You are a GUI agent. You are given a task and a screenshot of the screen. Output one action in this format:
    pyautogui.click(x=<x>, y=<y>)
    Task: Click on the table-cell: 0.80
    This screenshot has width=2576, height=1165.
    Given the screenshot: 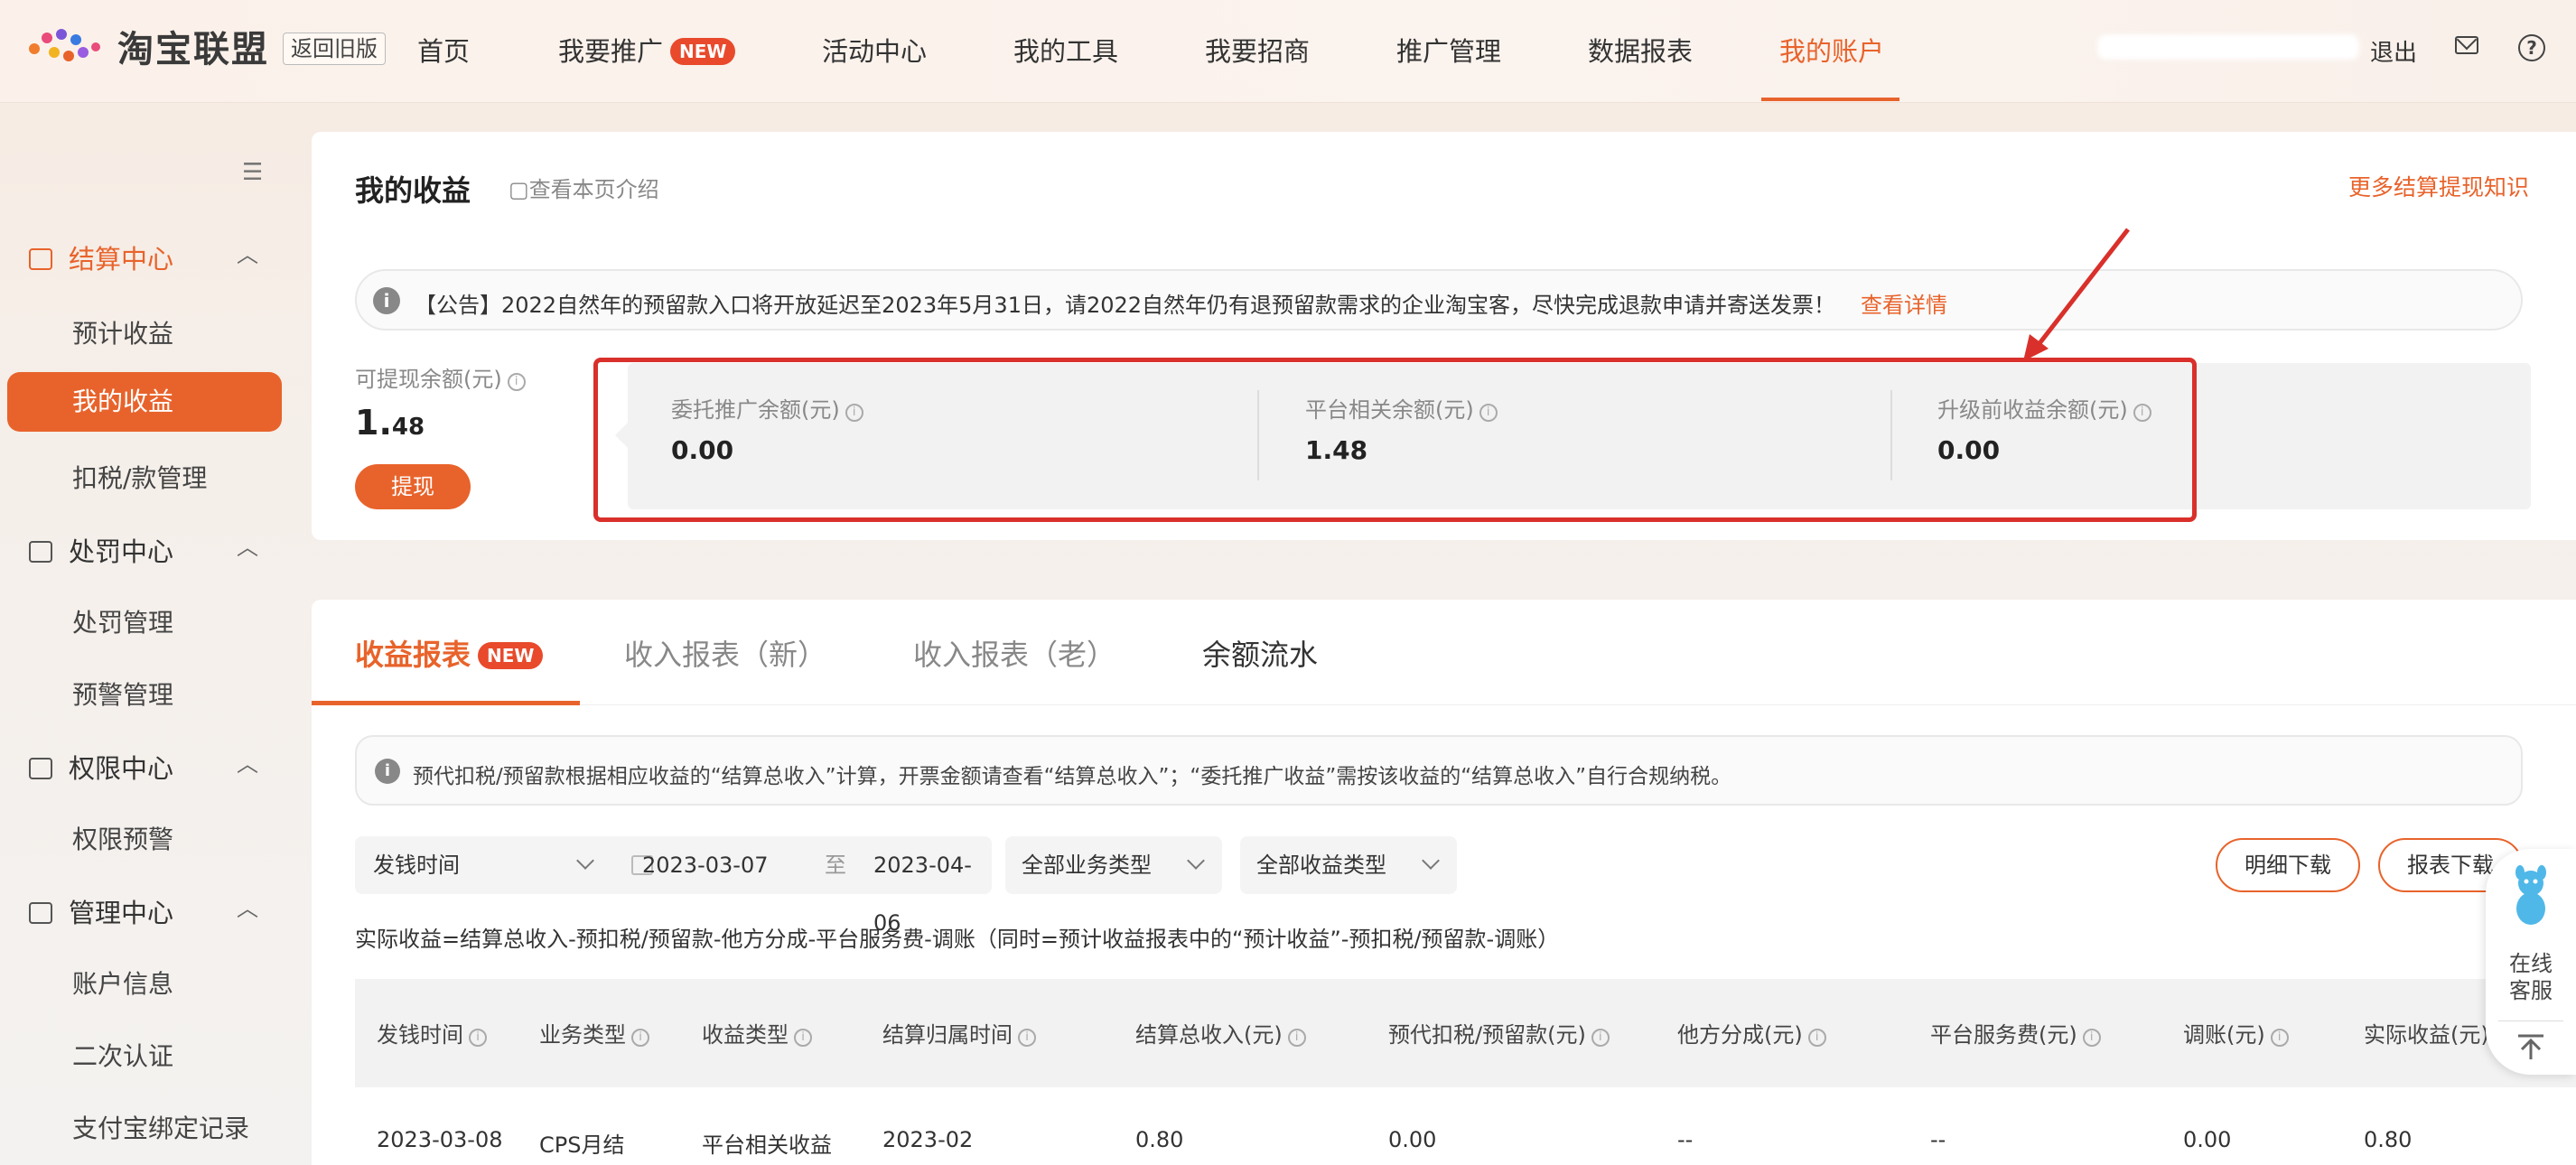 What is the action you would take?
    pyautogui.click(x=1159, y=1139)
    